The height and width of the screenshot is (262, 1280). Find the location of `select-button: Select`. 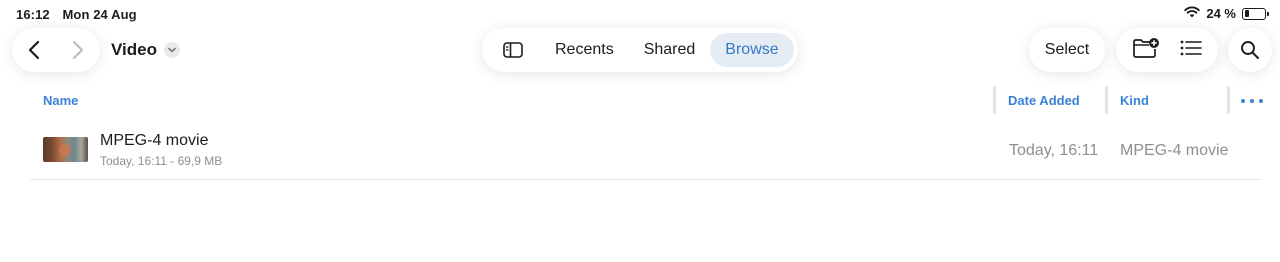

select-button: Select is located at coordinates (1067, 50).